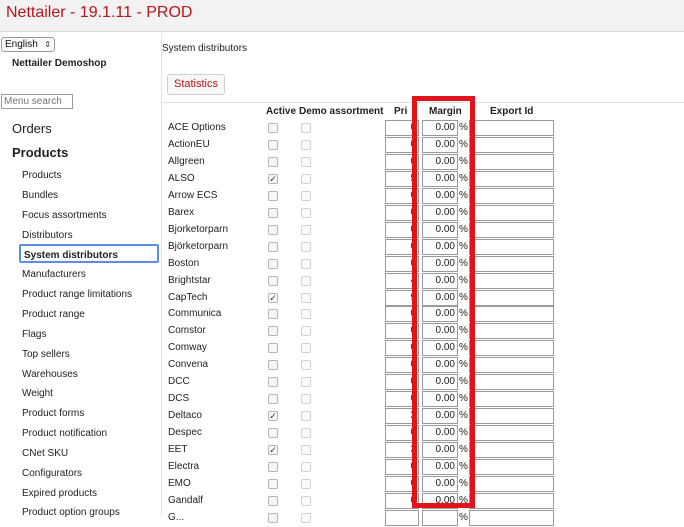  What do you see at coordinates (71, 512) in the screenshot?
I see `sidebar-item-product-option-groups: Product option groups` at bounding box center [71, 512].